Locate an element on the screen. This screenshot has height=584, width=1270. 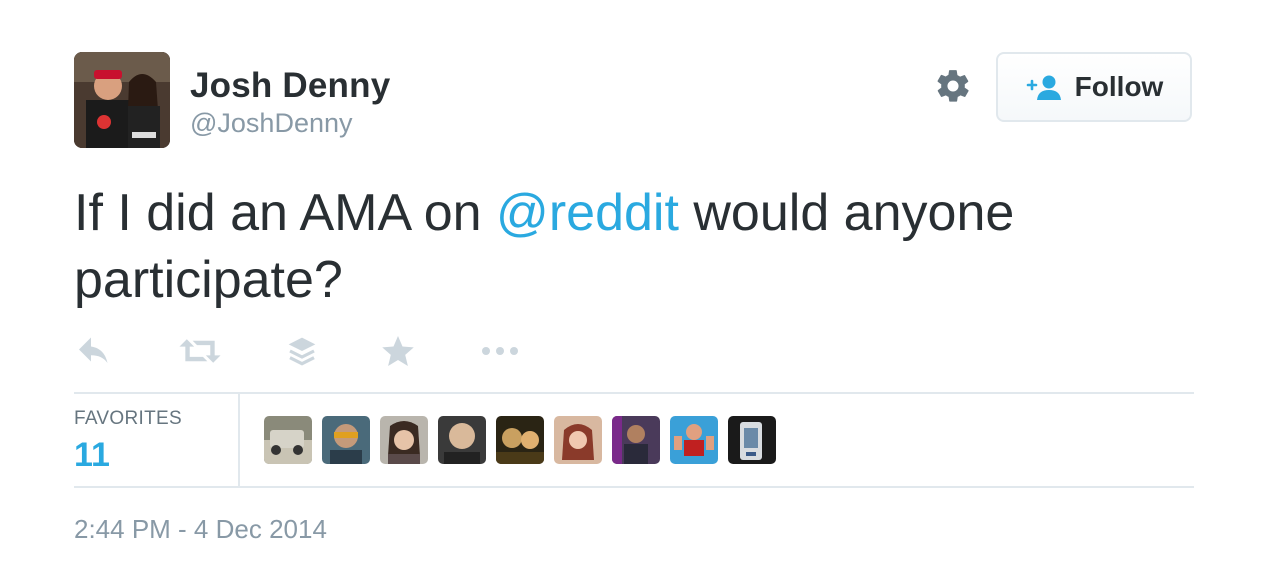
profile-photo-icon is located at coordinates (122, 100).